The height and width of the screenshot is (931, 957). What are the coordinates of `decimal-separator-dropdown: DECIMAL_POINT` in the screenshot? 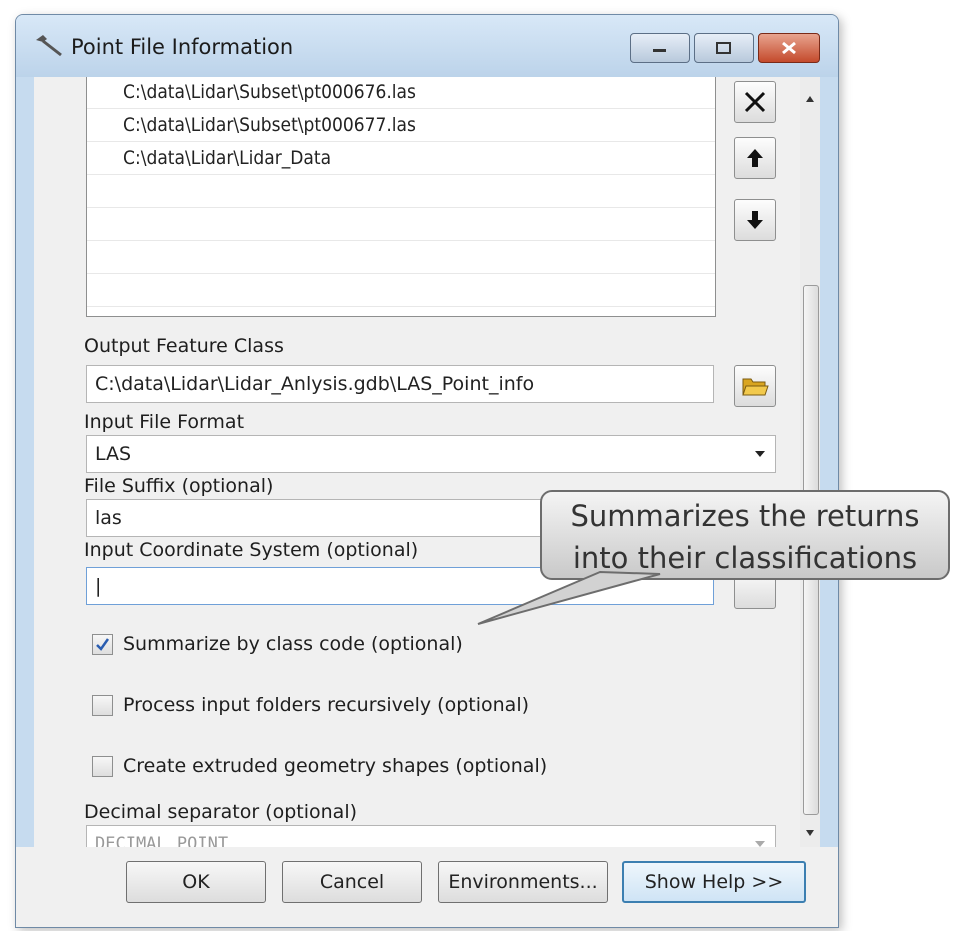 It's located at (431, 836).